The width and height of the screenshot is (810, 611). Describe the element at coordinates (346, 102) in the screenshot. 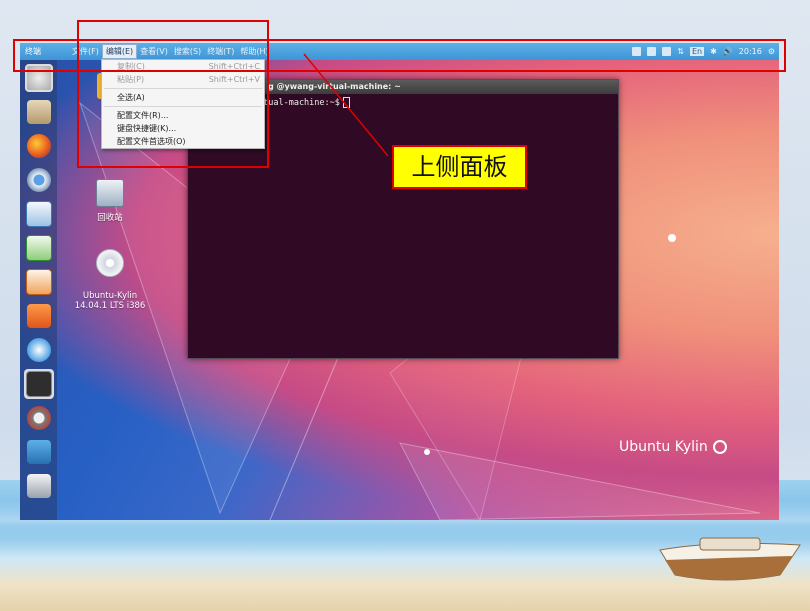

I see `text-cursor` at that location.